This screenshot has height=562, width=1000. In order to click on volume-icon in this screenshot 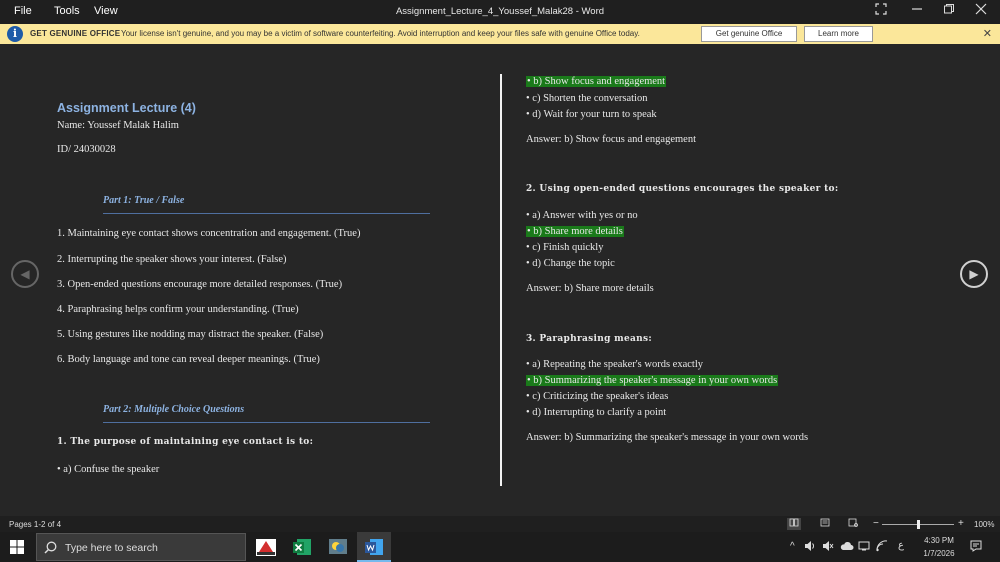, I will do `click(810, 547)`.